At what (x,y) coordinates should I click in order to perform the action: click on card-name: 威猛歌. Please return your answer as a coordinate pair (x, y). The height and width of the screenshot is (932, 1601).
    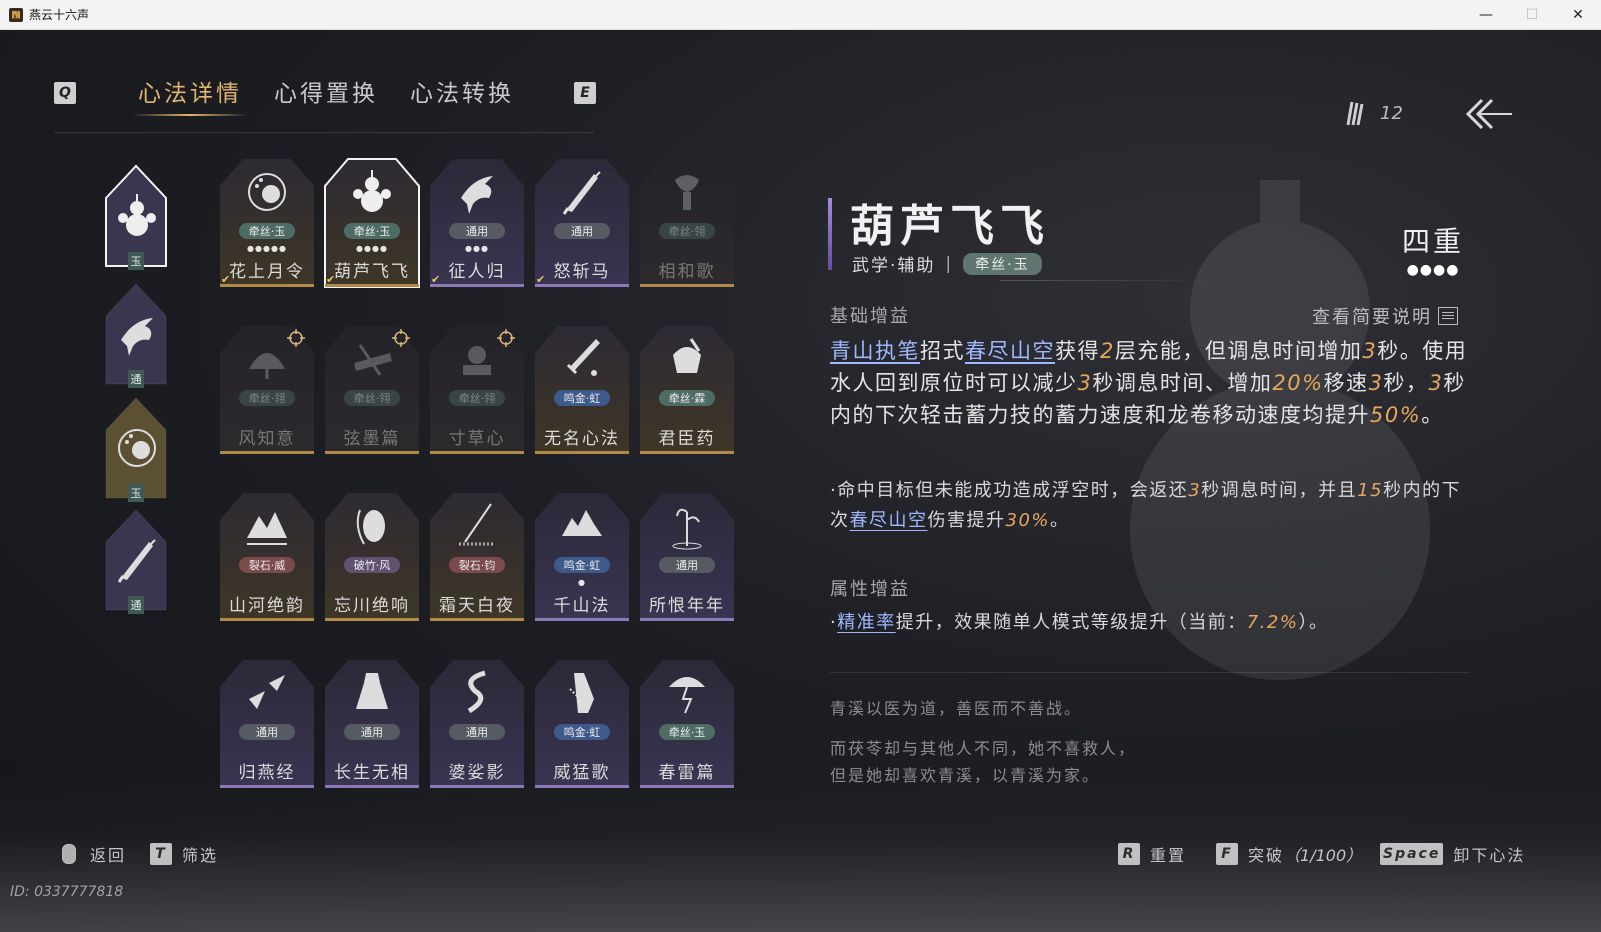
    Looking at the image, I should click on (582, 773).